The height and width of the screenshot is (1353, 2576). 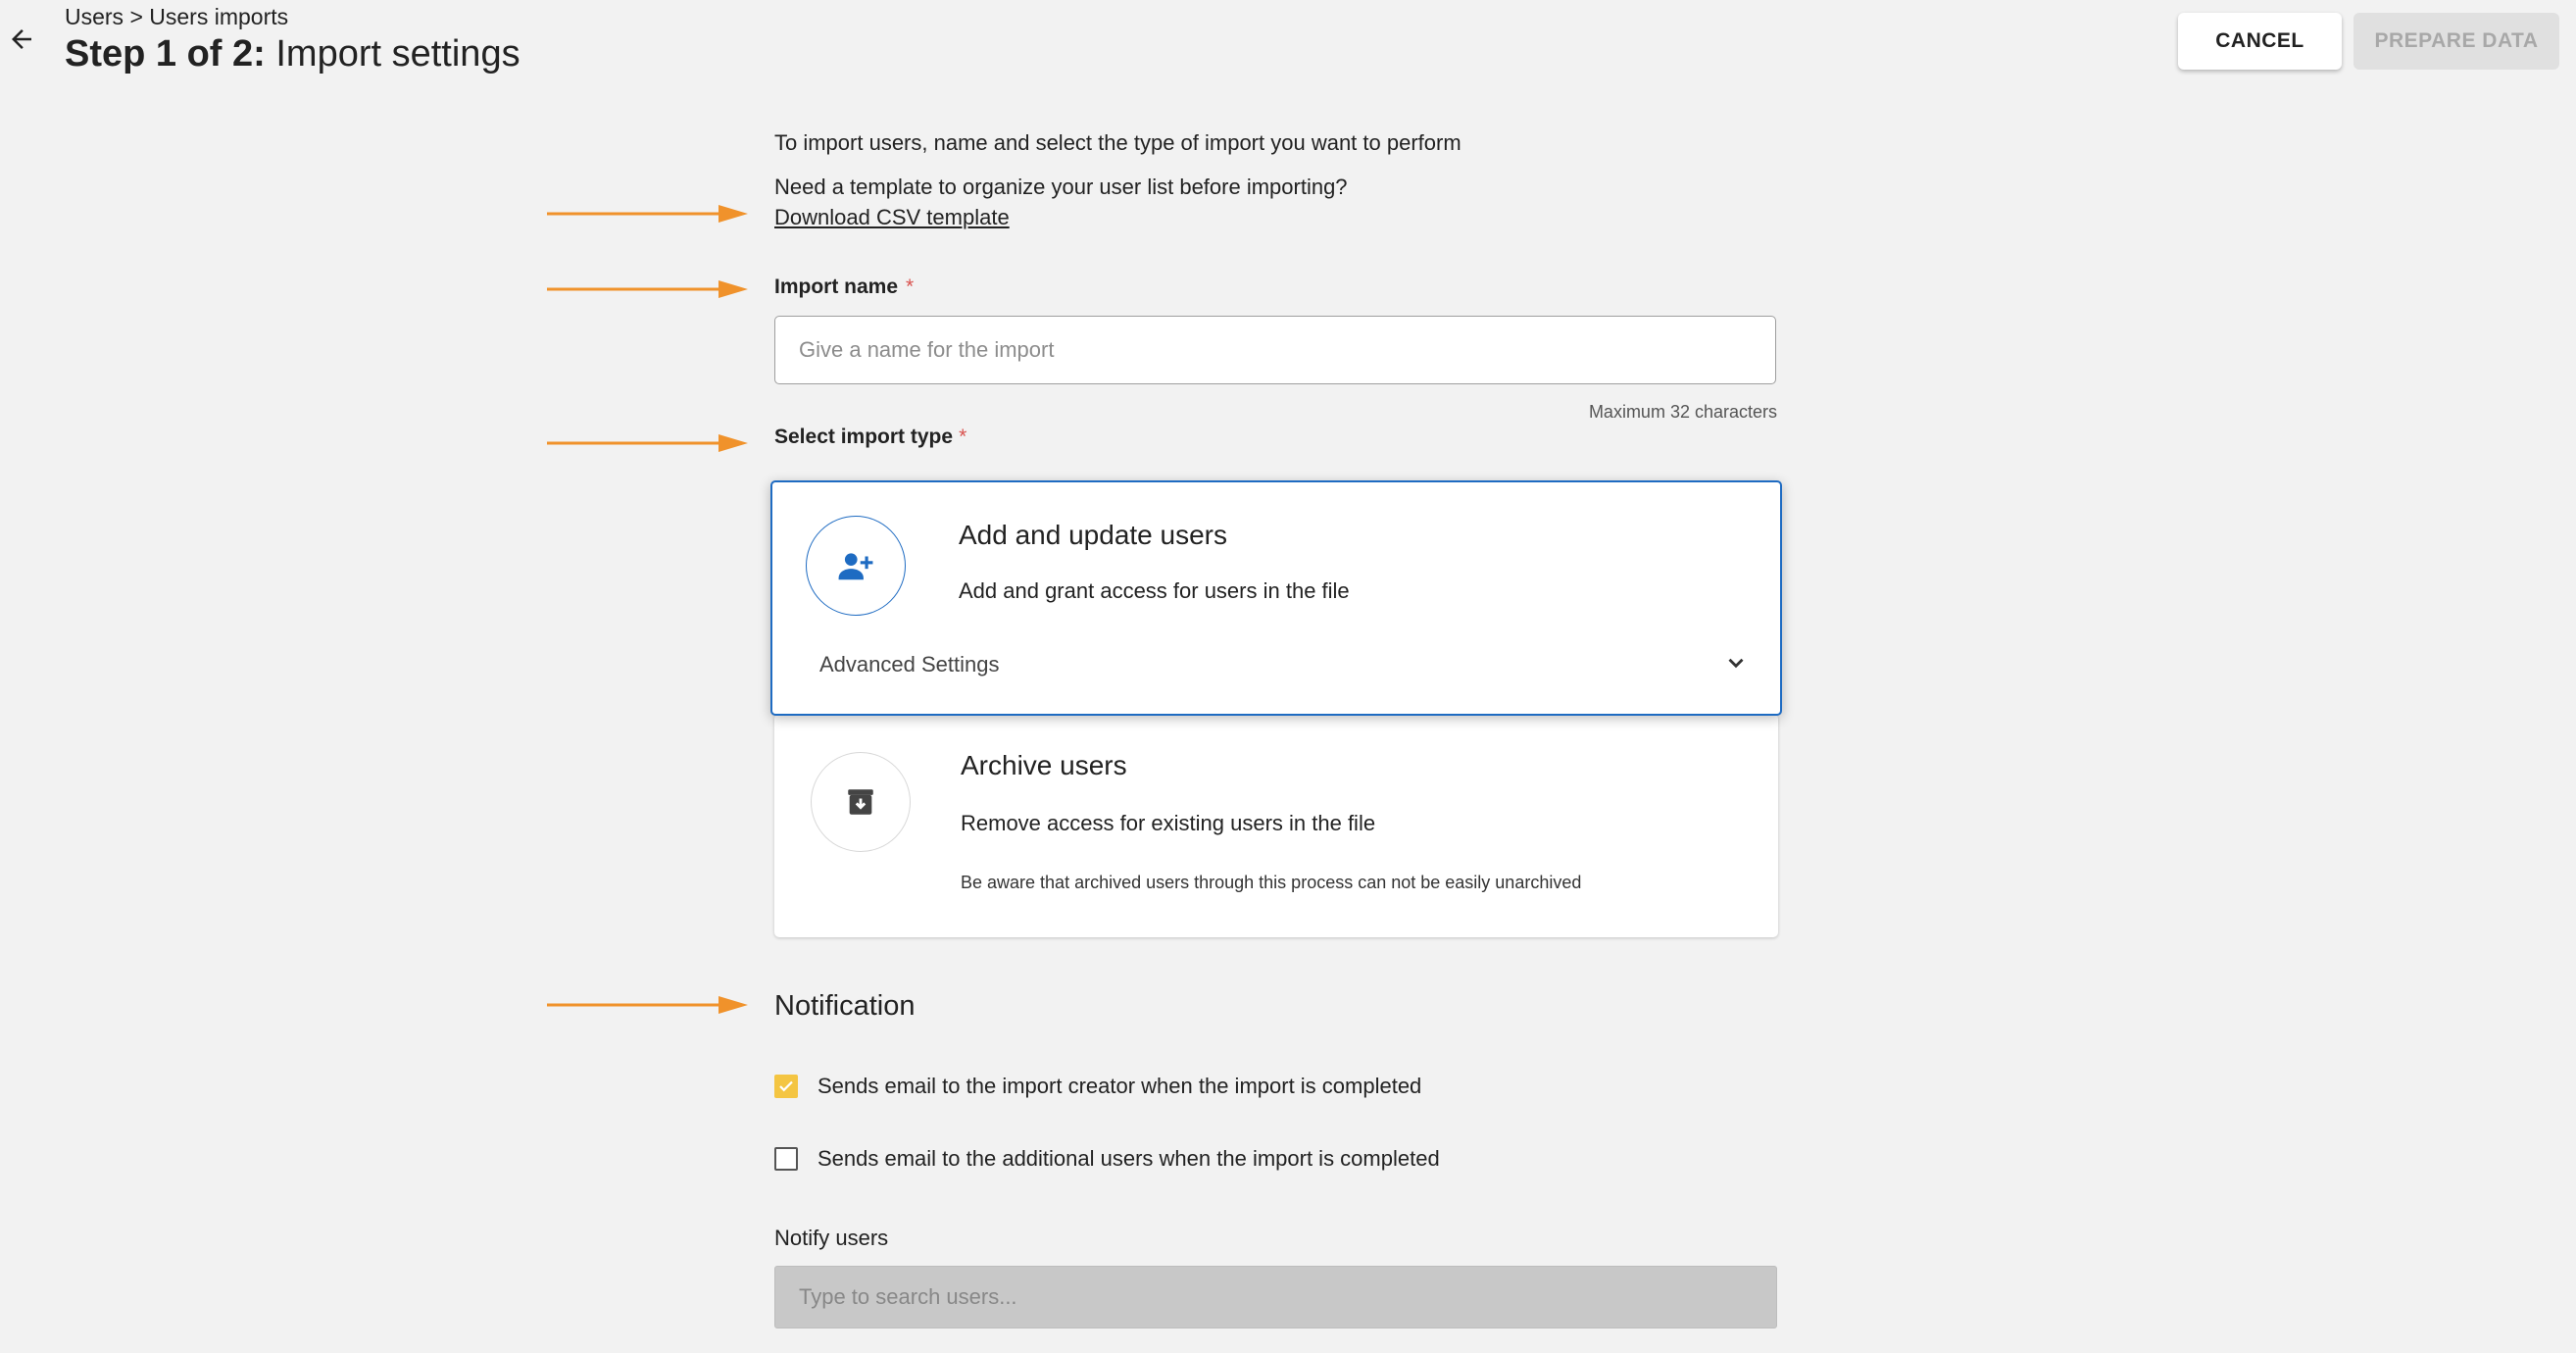 I want to click on checkbox-checked-icon, so click(x=786, y=1086).